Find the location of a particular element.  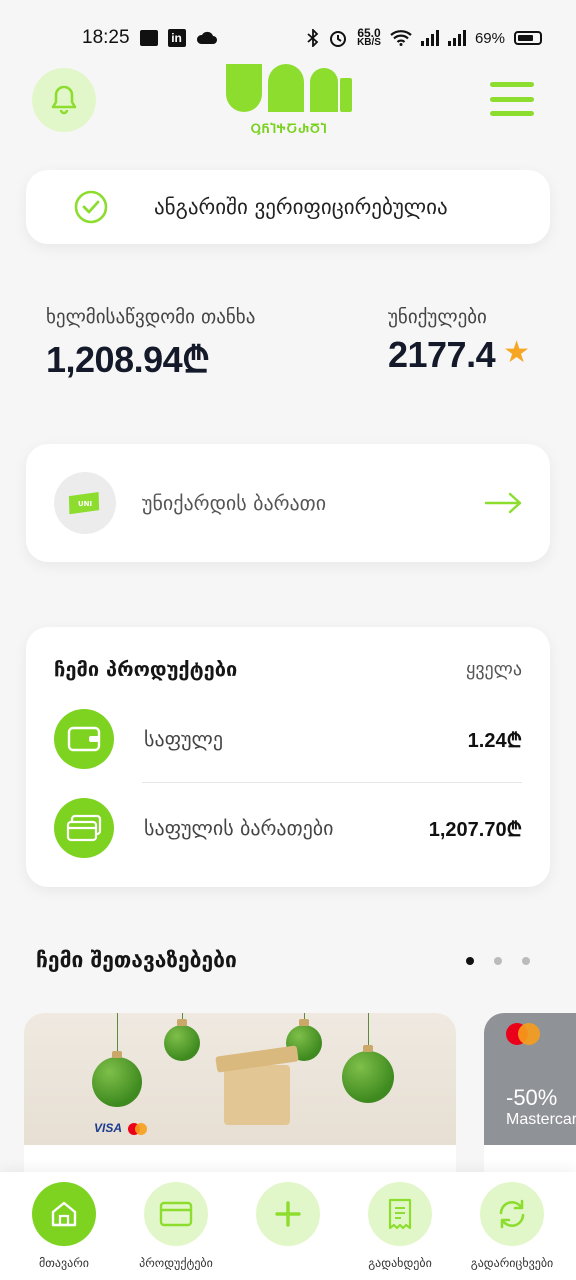

nav-label: მთავარი is located at coordinates (64, 1263).